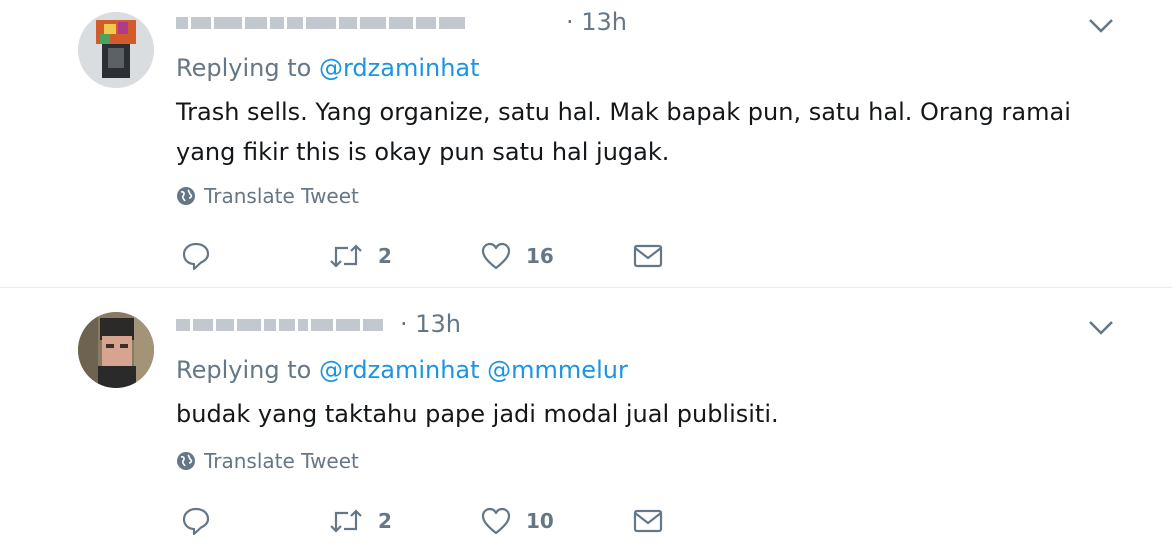  I want to click on like-button: 16, so click(517, 256).